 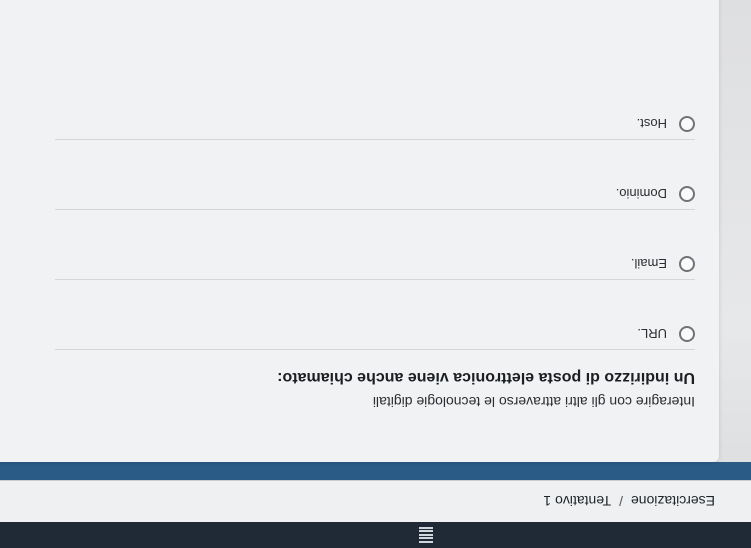 I want to click on answer-option-email: Email., so click(x=375, y=264).